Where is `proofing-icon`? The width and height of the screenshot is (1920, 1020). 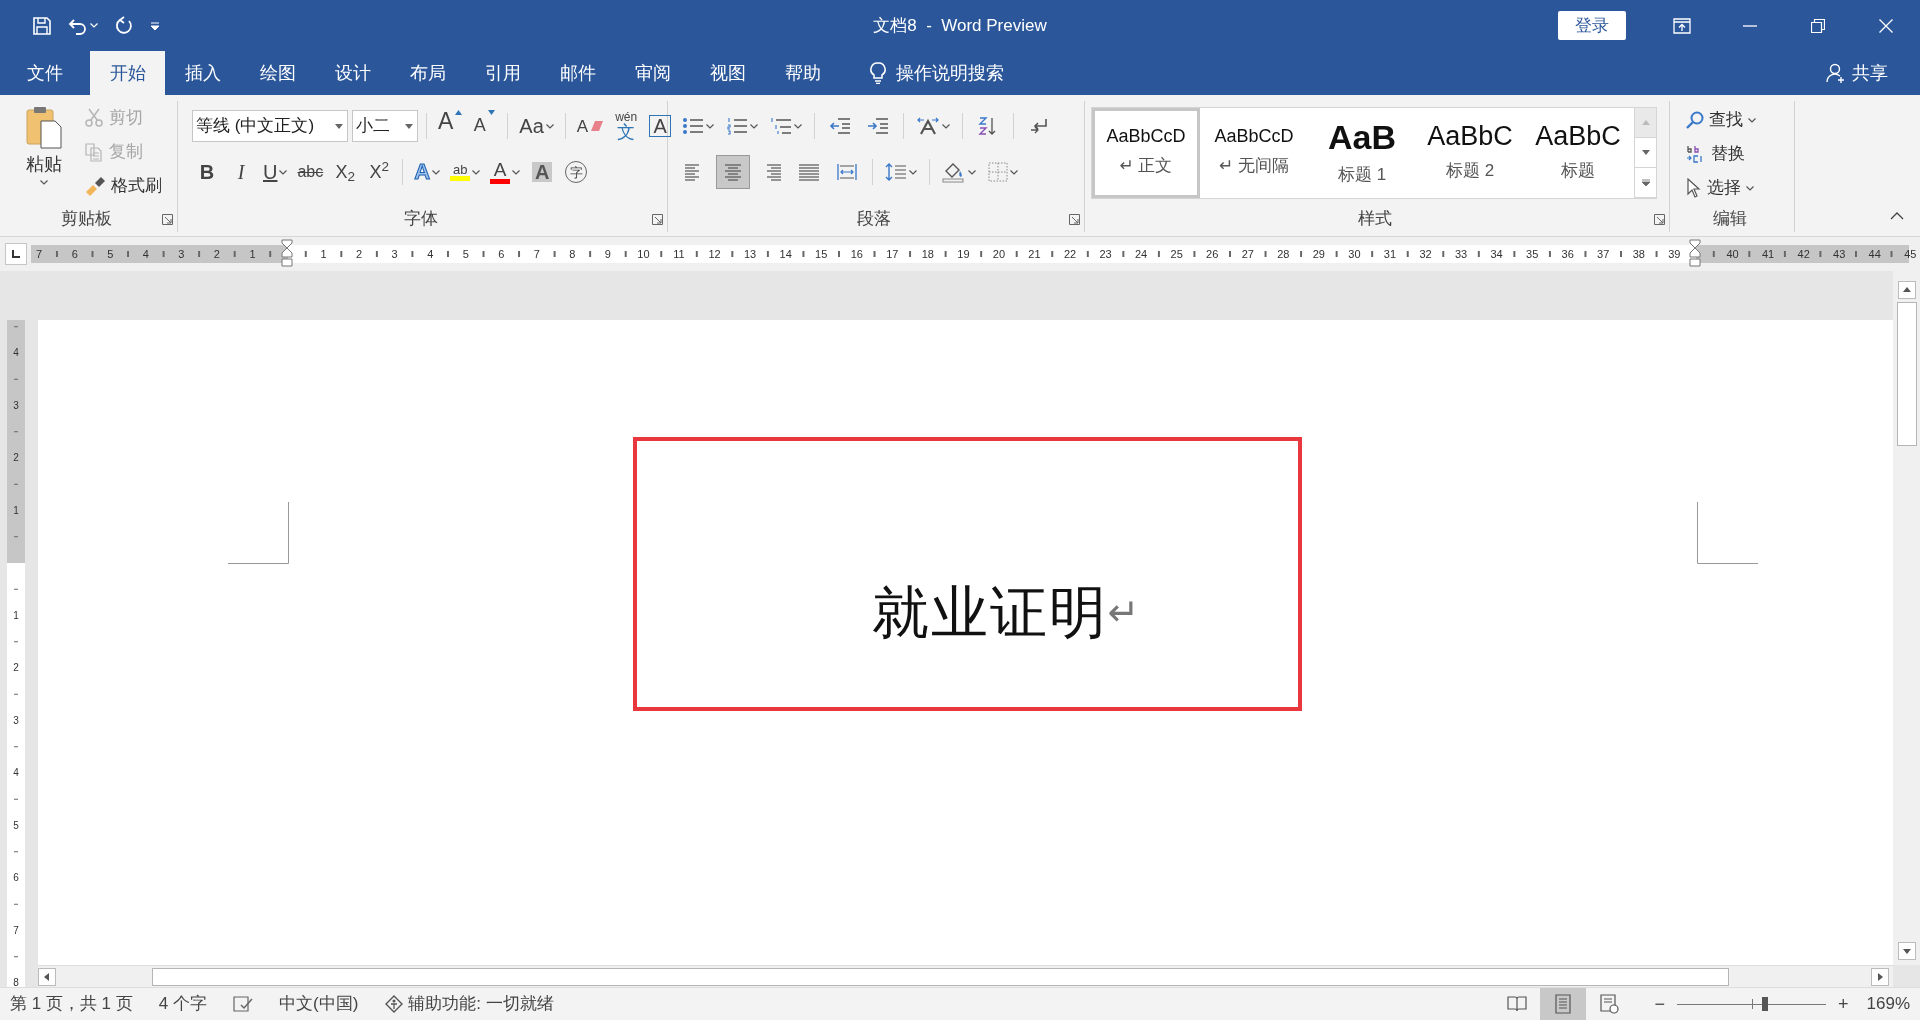
proofing-icon is located at coordinates (243, 1004).